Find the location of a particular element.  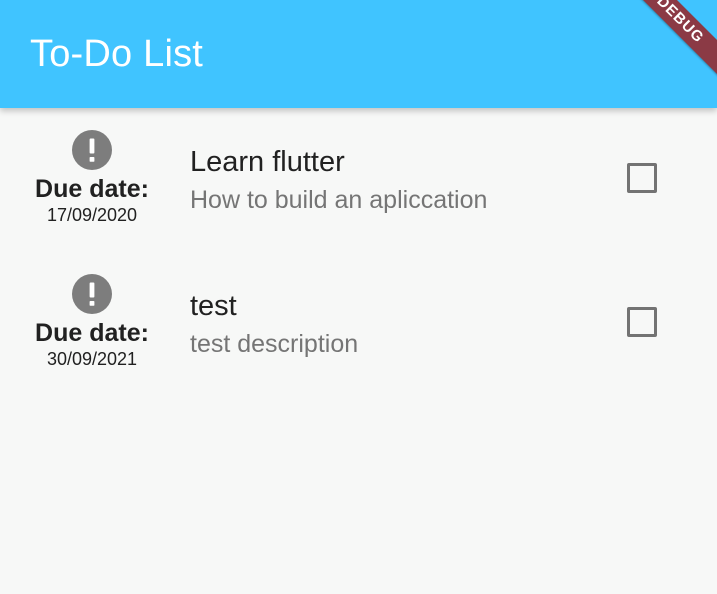

todo-description: test description is located at coordinates (274, 344).